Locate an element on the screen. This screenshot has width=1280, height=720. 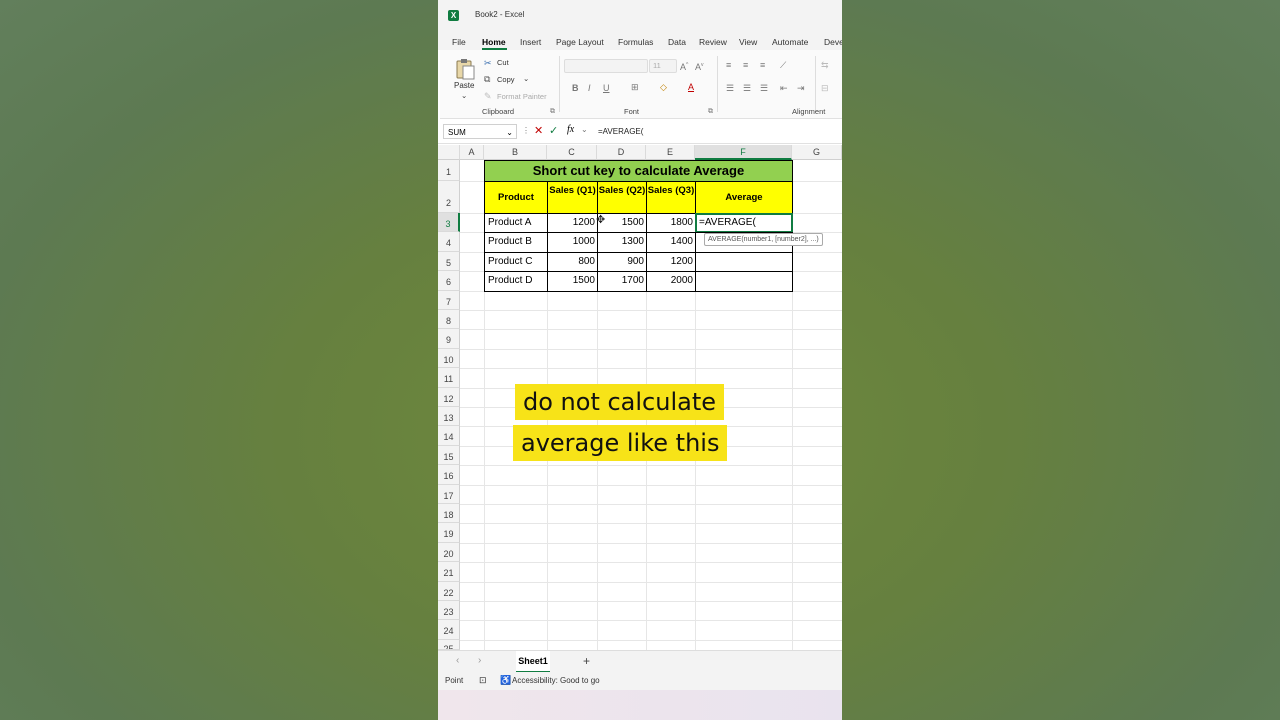
row-header: 3 is located at coordinates (449, 223).